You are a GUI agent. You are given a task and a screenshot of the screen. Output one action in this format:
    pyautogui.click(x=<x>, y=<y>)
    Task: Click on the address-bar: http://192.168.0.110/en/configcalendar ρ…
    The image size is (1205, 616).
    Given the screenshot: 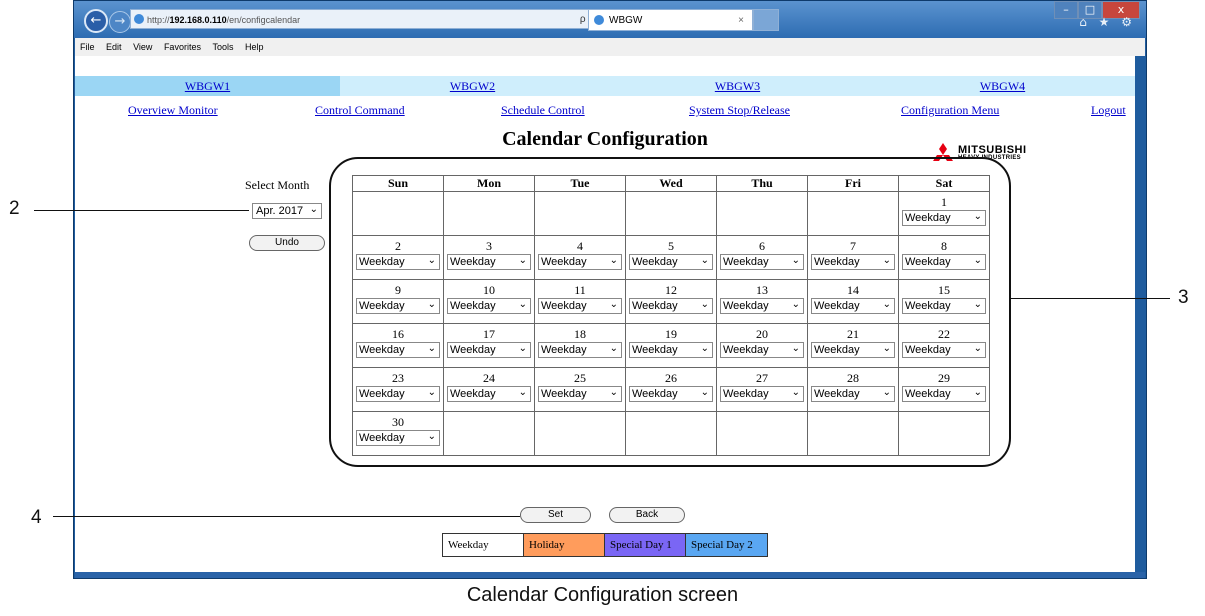 What is the action you would take?
    pyautogui.click(x=368, y=19)
    